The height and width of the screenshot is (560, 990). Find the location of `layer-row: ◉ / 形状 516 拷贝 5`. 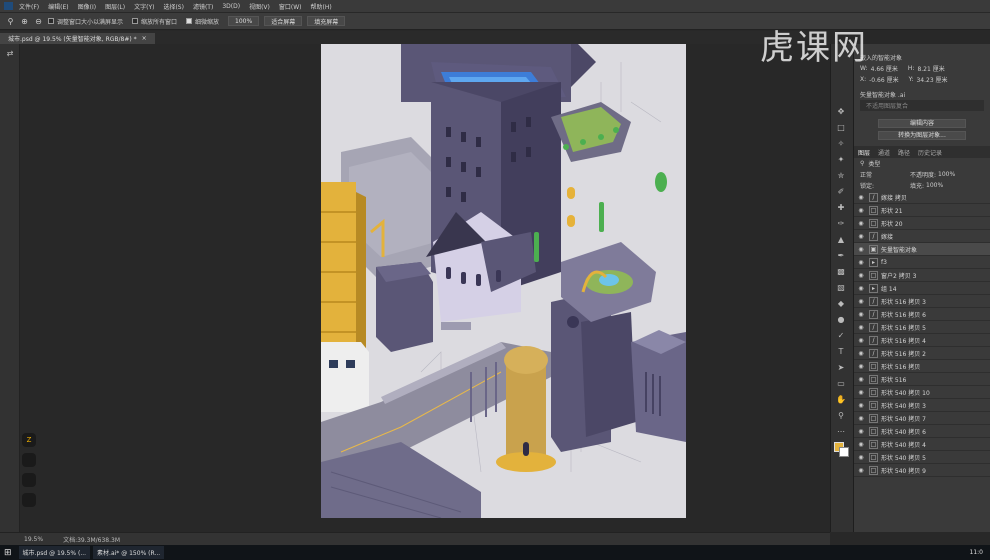

layer-row: ◉ / 形状 516 拷贝 5 is located at coordinates (922, 327).